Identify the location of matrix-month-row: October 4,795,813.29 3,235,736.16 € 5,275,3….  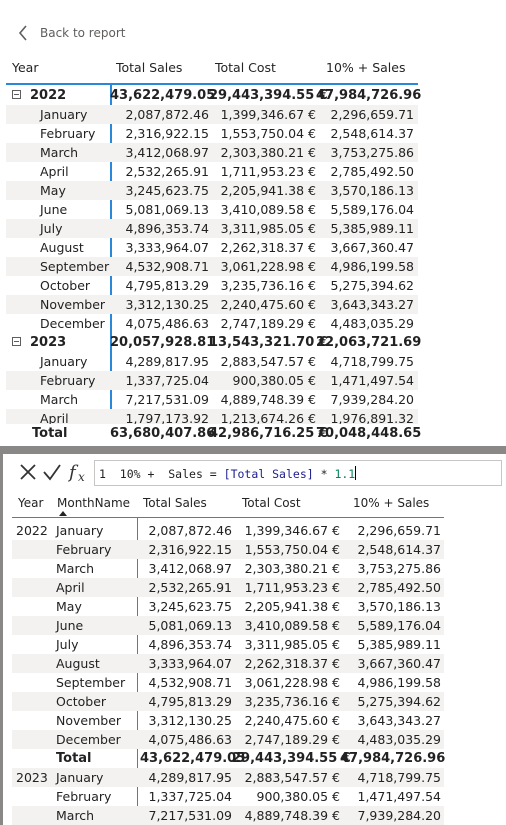
(212, 285).